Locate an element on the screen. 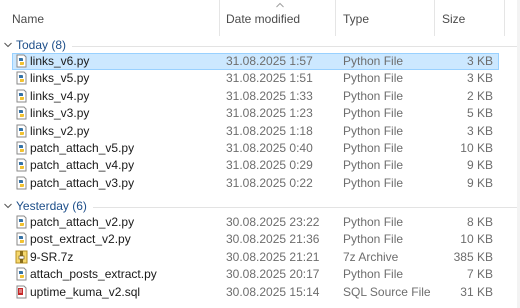 The image size is (520, 308). column-header-name: Name is located at coordinates (28, 19).